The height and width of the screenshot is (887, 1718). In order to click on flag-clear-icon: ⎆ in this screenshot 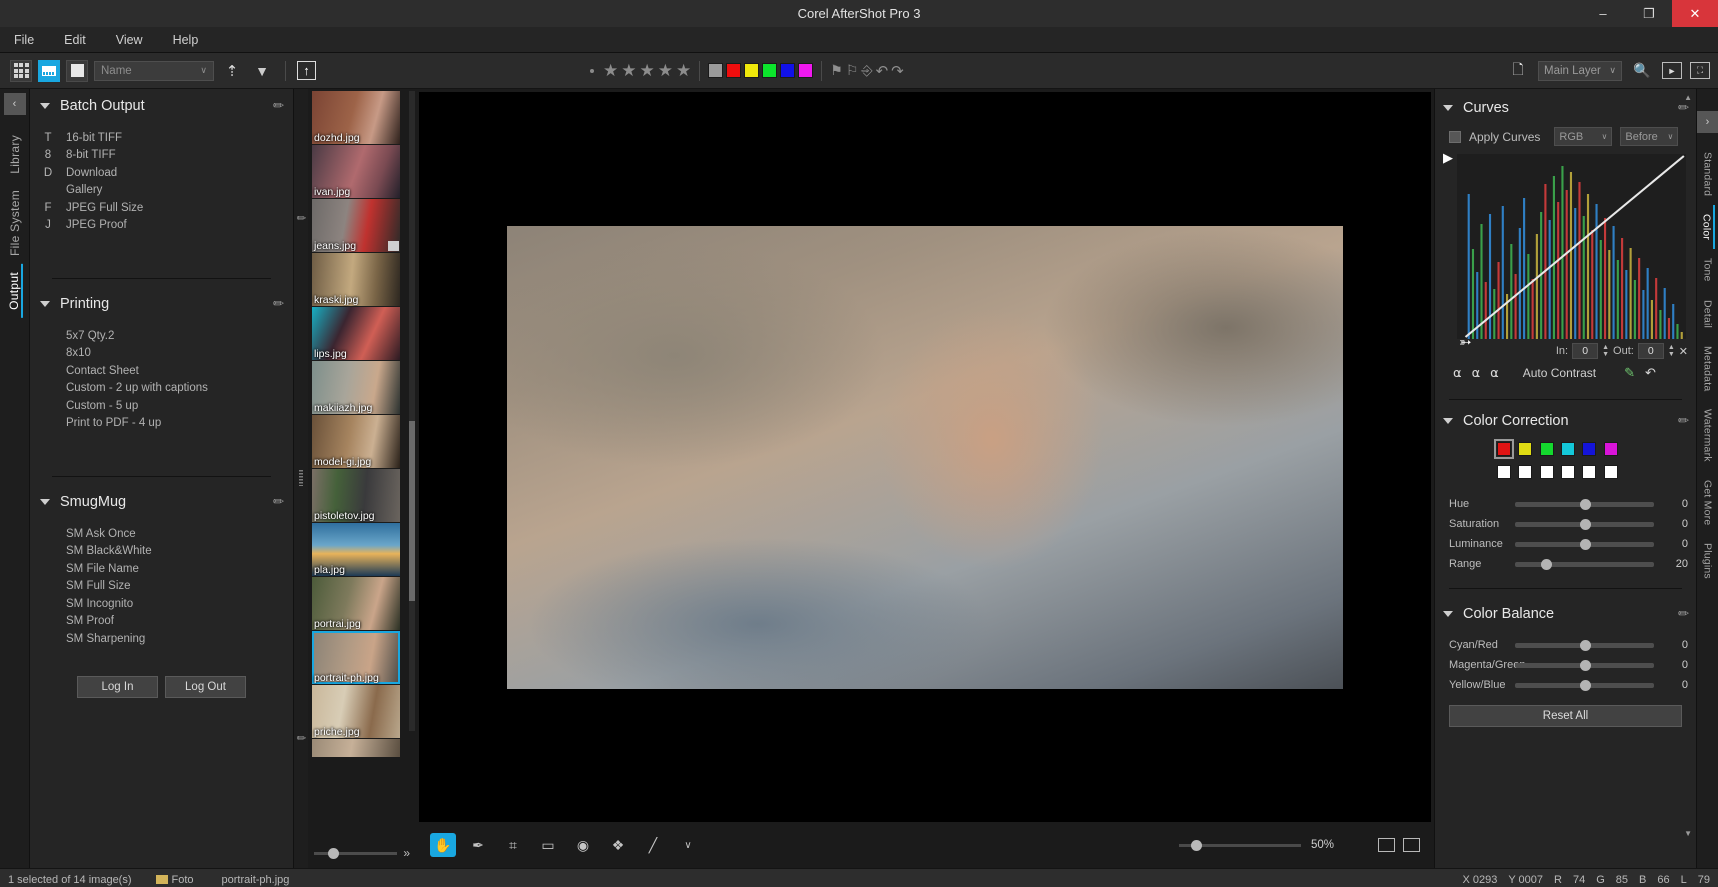, I will do `click(866, 70)`.